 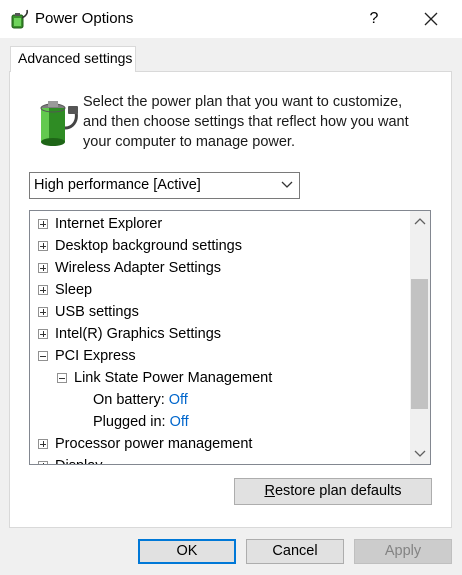 What do you see at coordinates (220, 246) in the screenshot?
I see `tree-item-desktop-background: Desktop background settings` at bounding box center [220, 246].